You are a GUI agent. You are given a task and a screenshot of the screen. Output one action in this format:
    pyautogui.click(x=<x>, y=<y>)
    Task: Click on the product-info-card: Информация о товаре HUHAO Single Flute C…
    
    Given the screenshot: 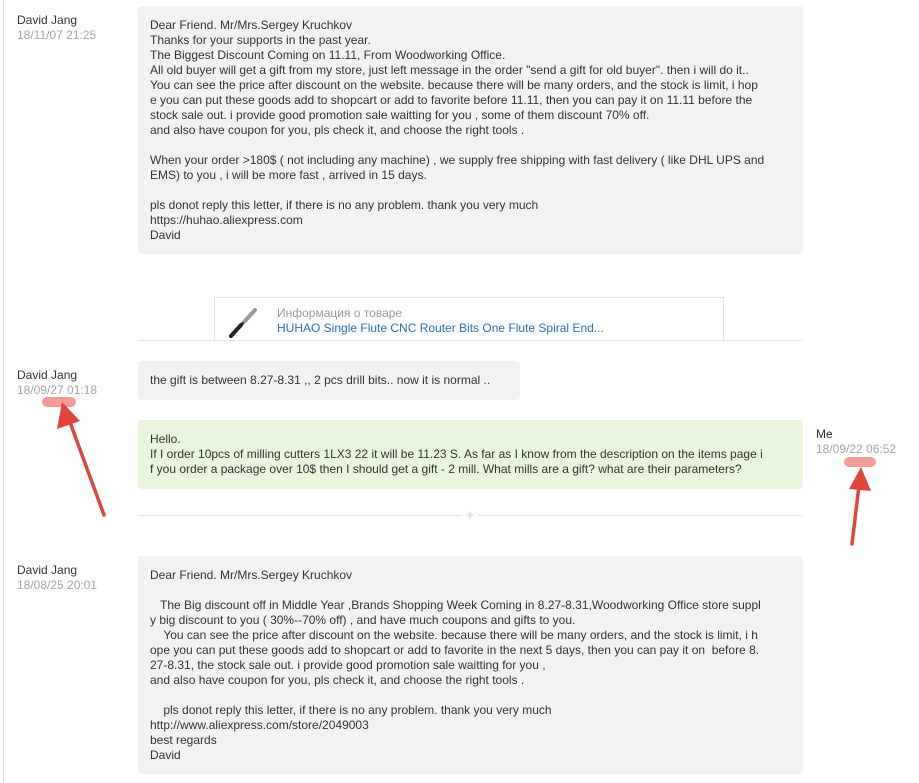 What is the action you would take?
    pyautogui.click(x=469, y=319)
    